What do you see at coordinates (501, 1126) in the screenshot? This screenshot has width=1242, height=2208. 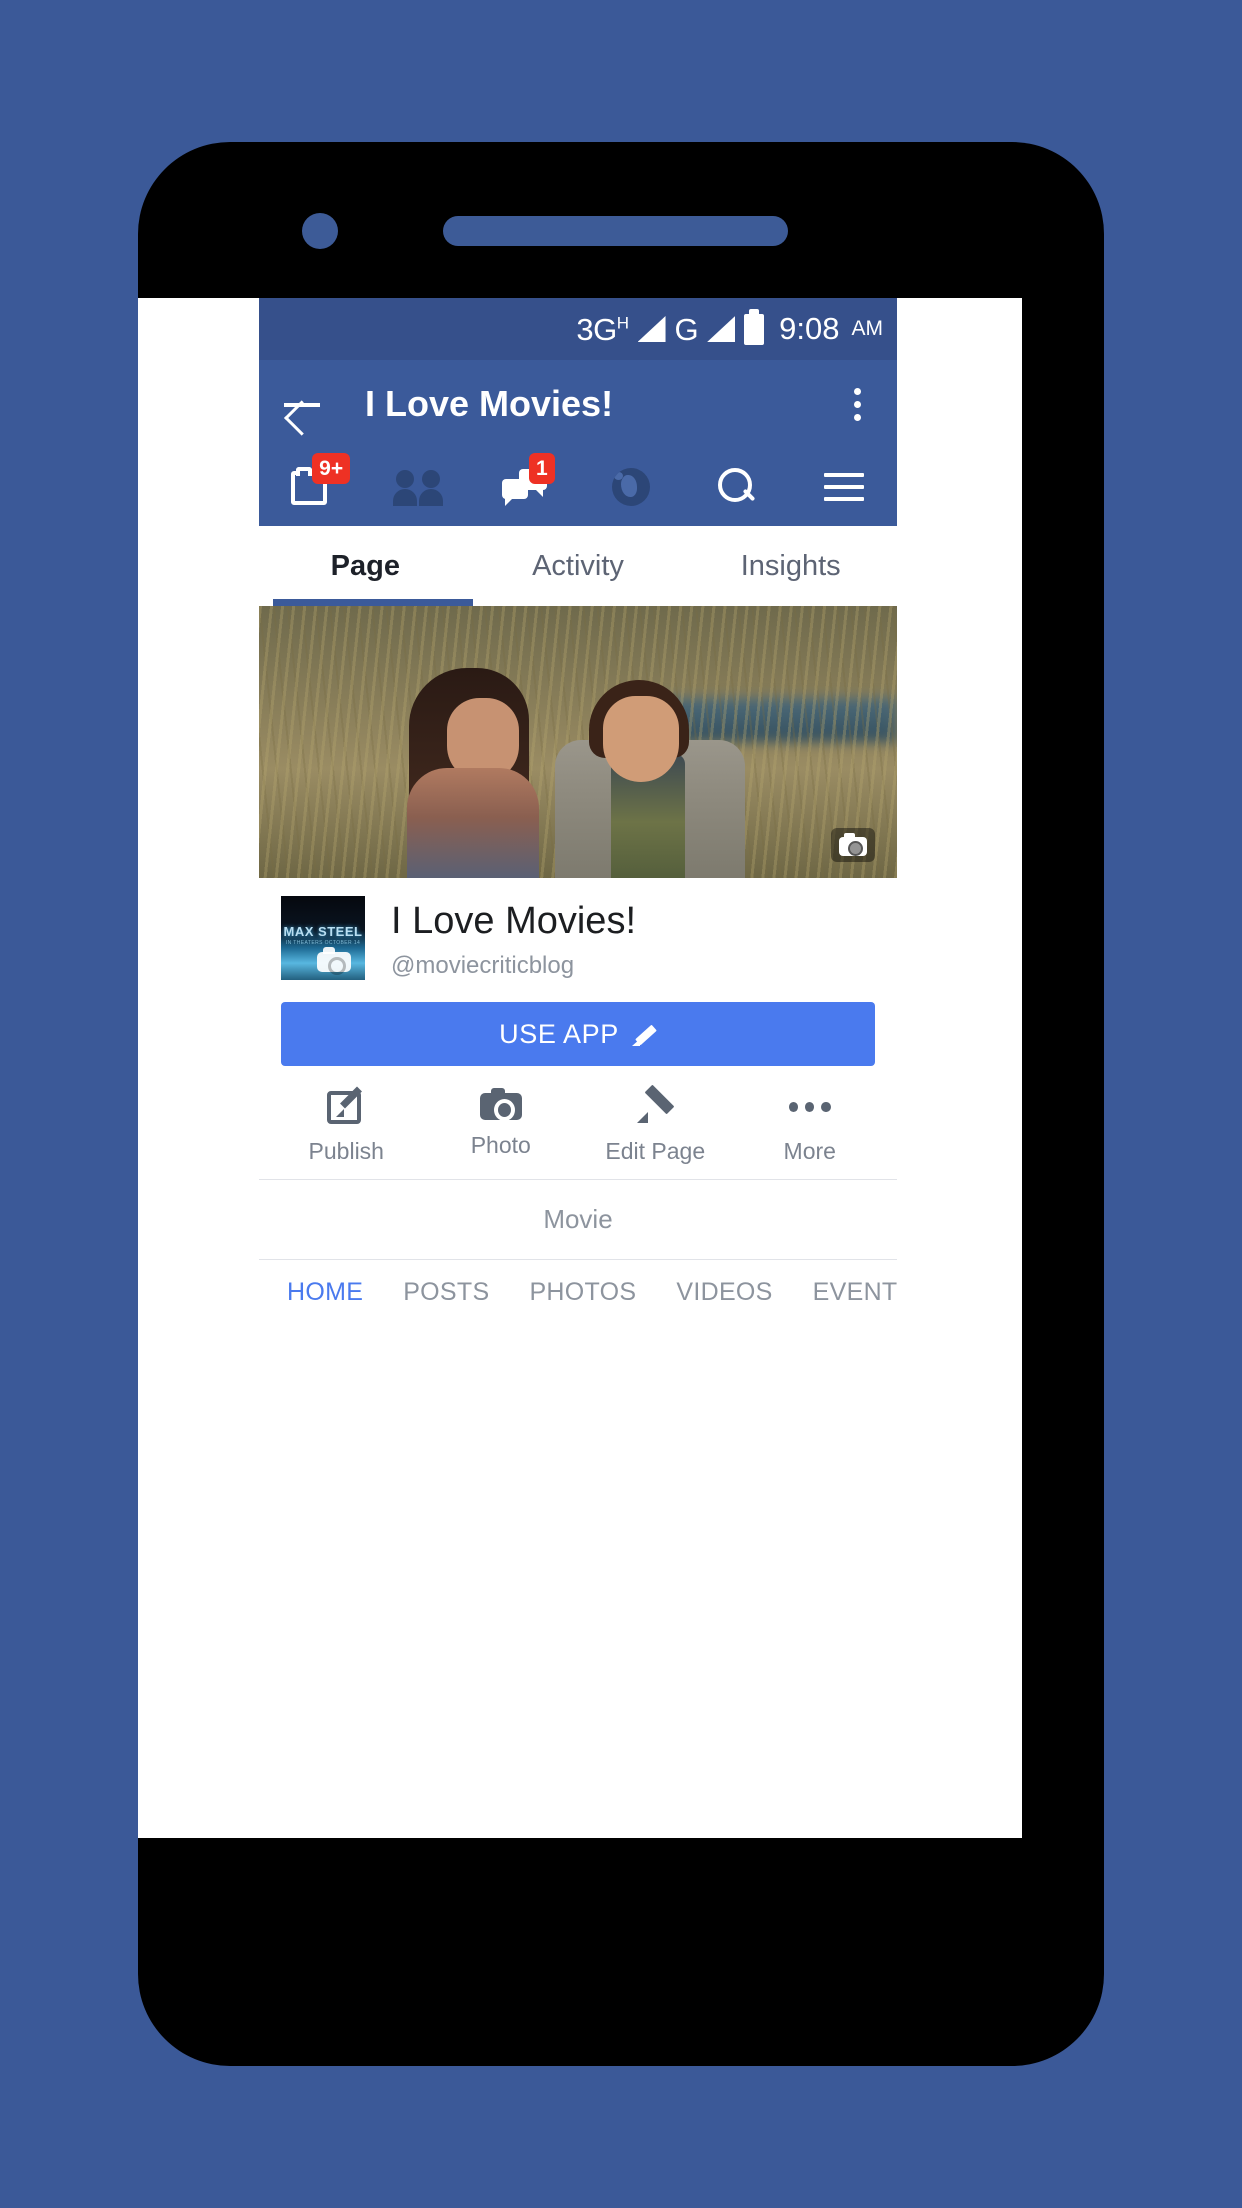 I see `action-photo: Photo` at bounding box center [501, 1126].